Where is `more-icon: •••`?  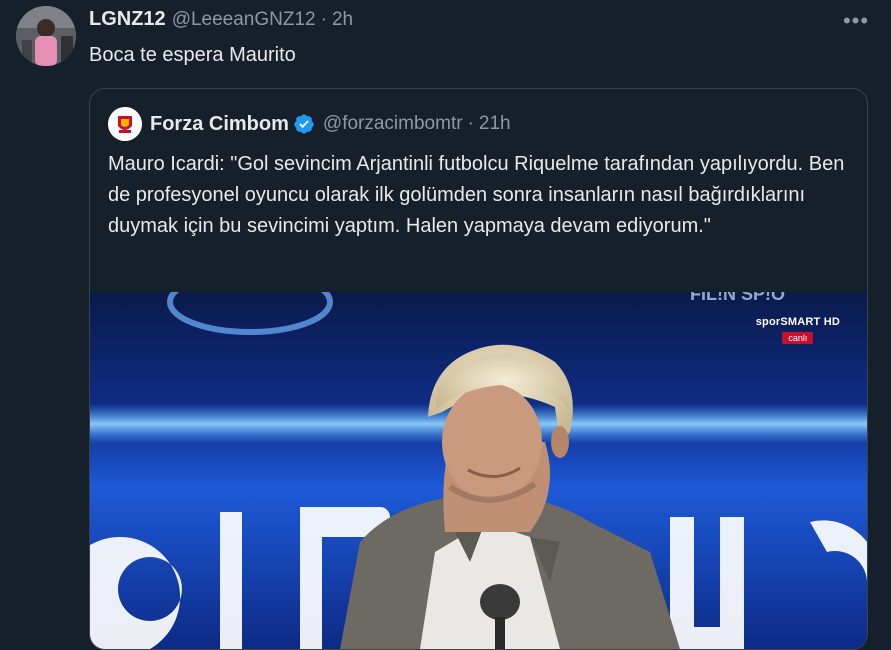
more-icon: ••• is located at coordinates (856, 21).